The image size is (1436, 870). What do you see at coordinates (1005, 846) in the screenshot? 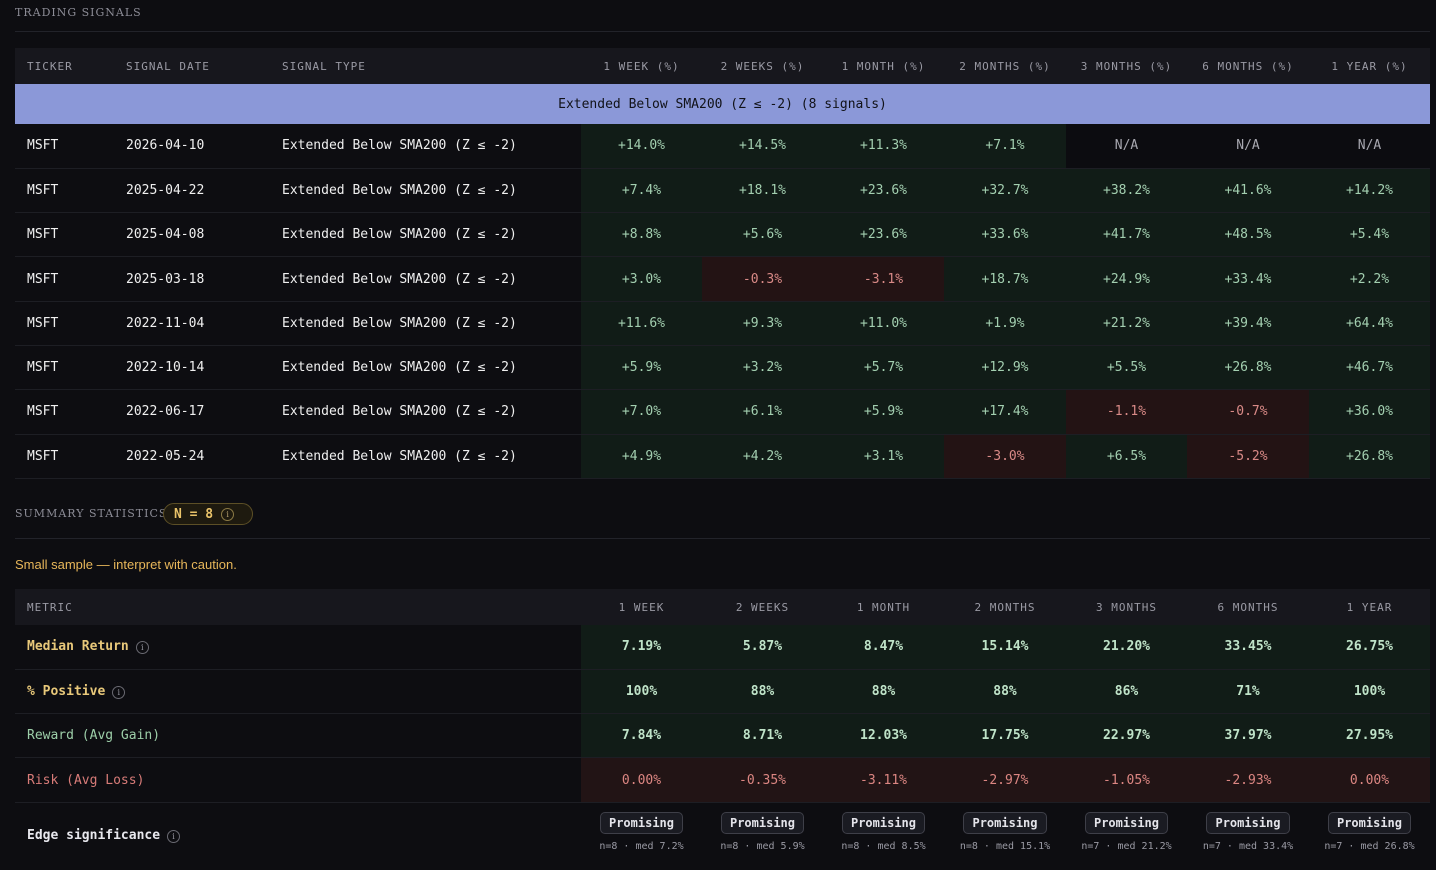
I see `edge-detail: n=8 · med 15.1%` at bounding box center [1005, 846].